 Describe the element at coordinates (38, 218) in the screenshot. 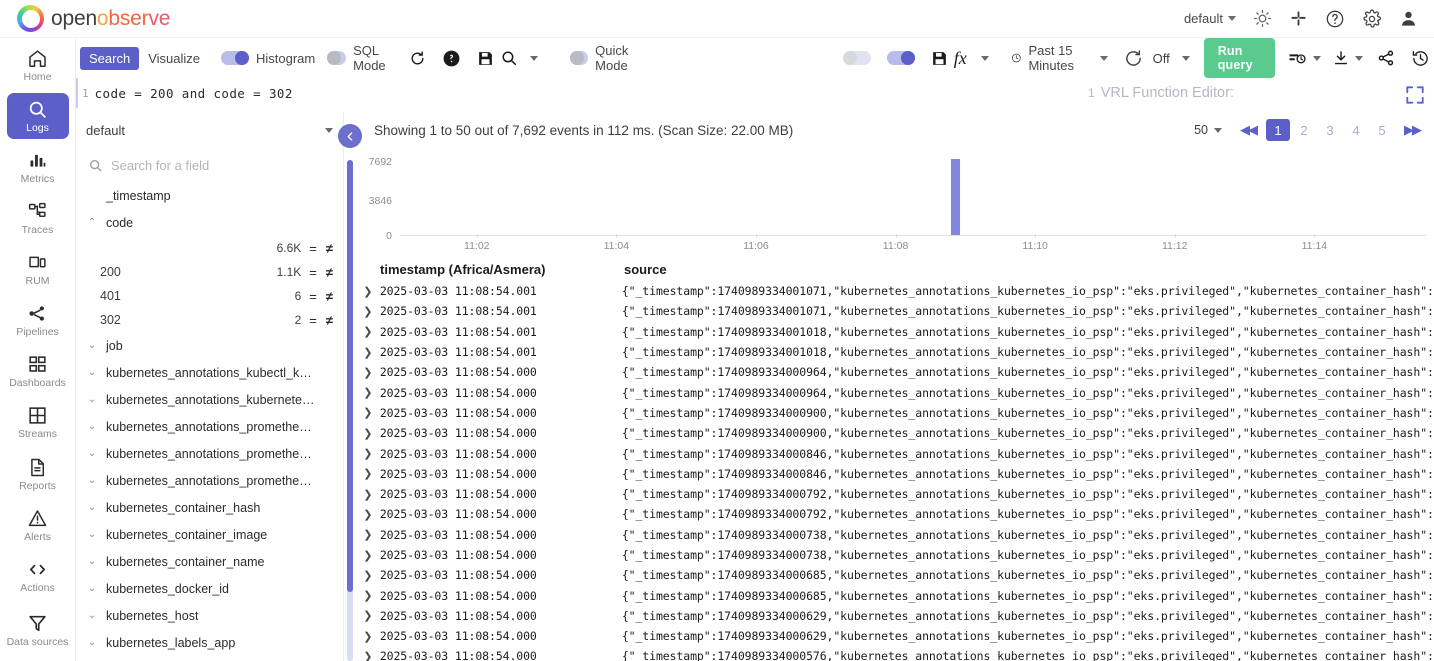

I see `sidebar-item-traces: Traces` at that location.